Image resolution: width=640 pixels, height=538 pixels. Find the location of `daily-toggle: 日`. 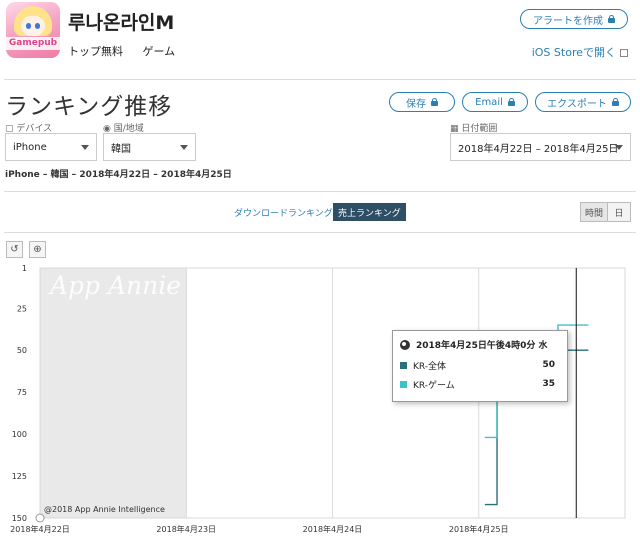

daily-toggle: 日 is located at coordinates (619, 212).